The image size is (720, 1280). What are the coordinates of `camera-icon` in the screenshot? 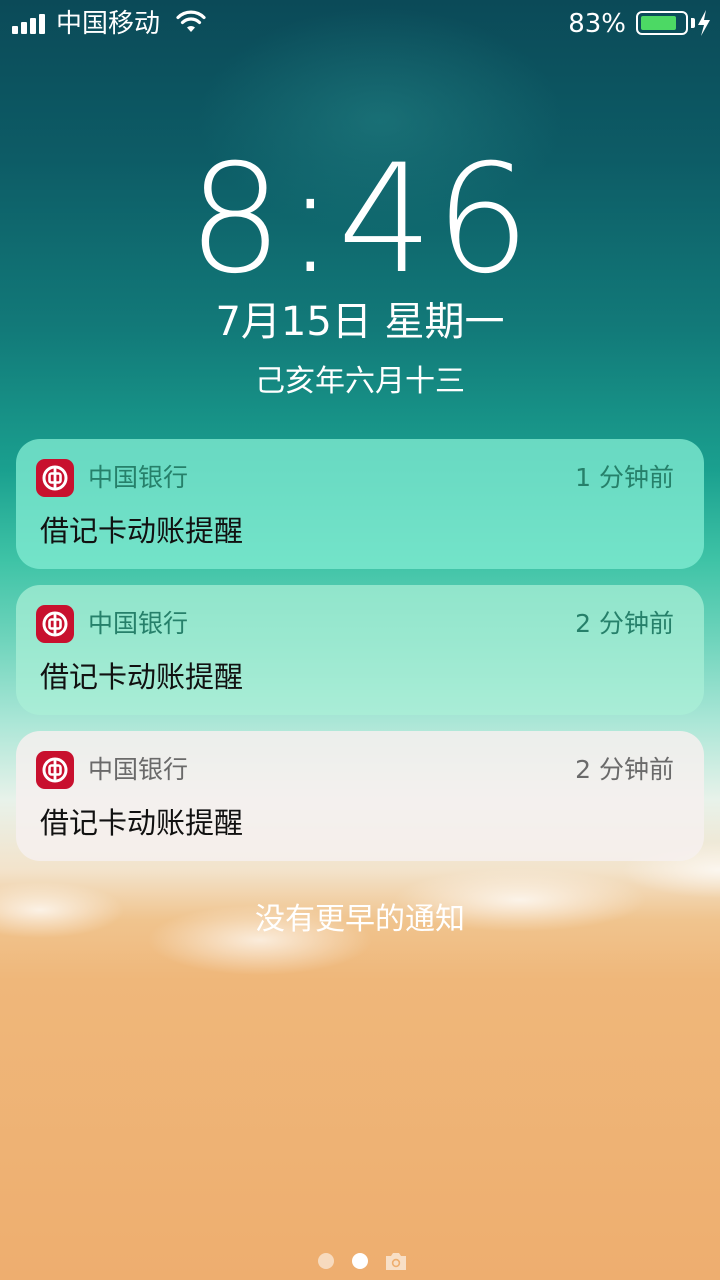 It's located at (396, 1261).